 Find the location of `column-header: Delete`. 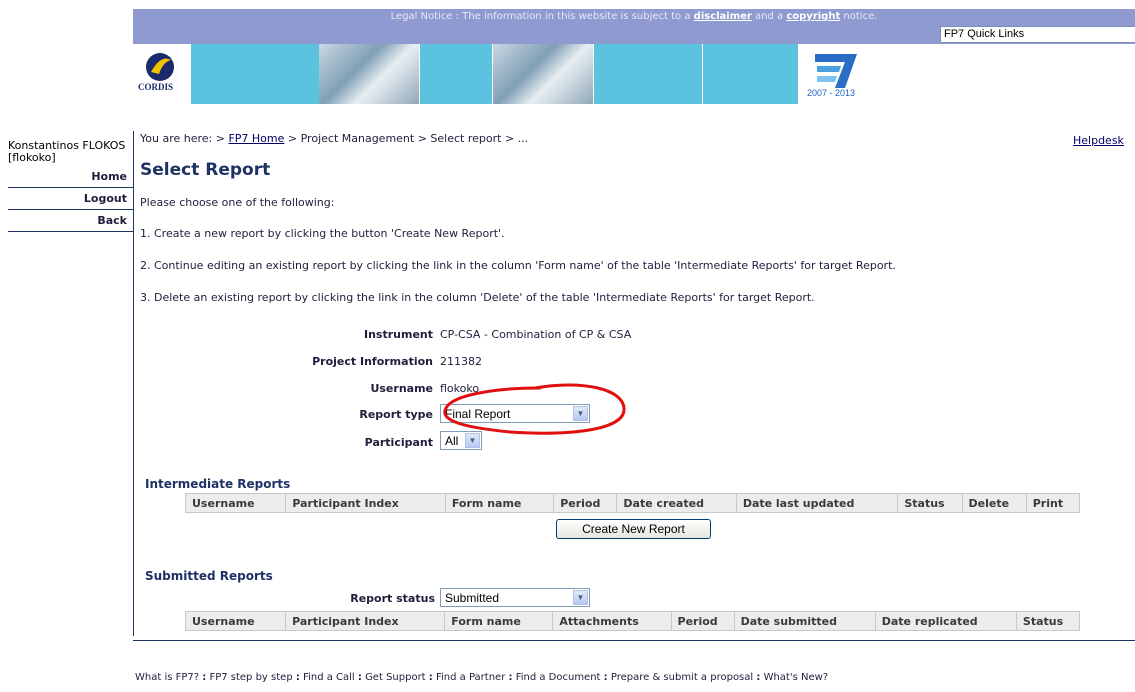

column-header: Delete is located at coordinates (994, 503).